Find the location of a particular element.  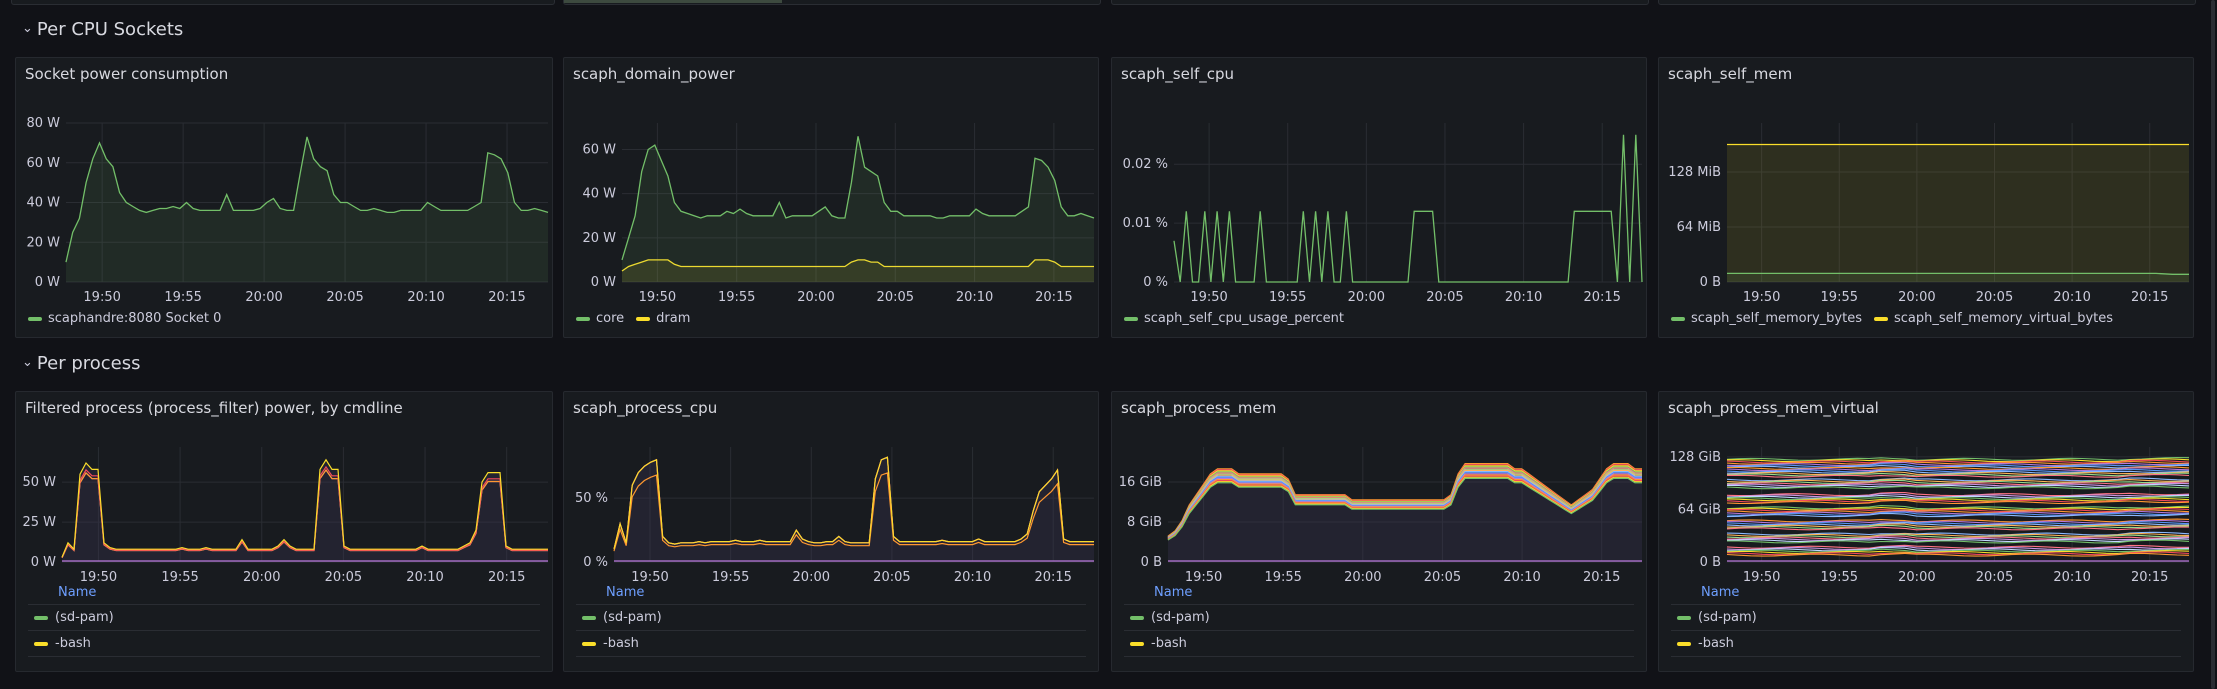

panel-title: scaph_process_cpu is located at coordinates (645, 408).